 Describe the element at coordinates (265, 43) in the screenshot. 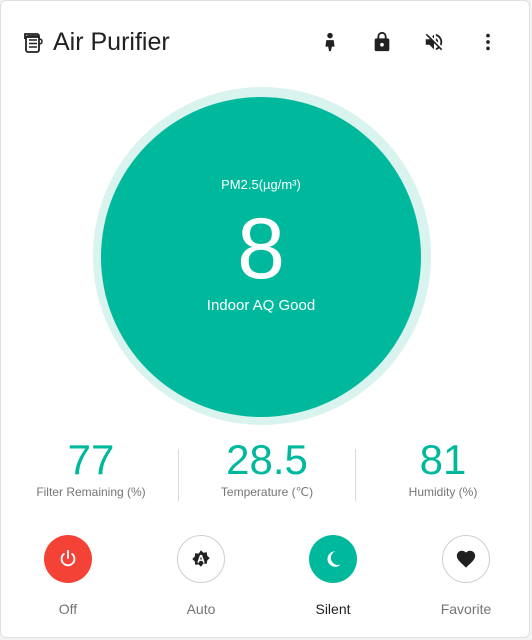

I see `card-header: Air Purifier` at that location.